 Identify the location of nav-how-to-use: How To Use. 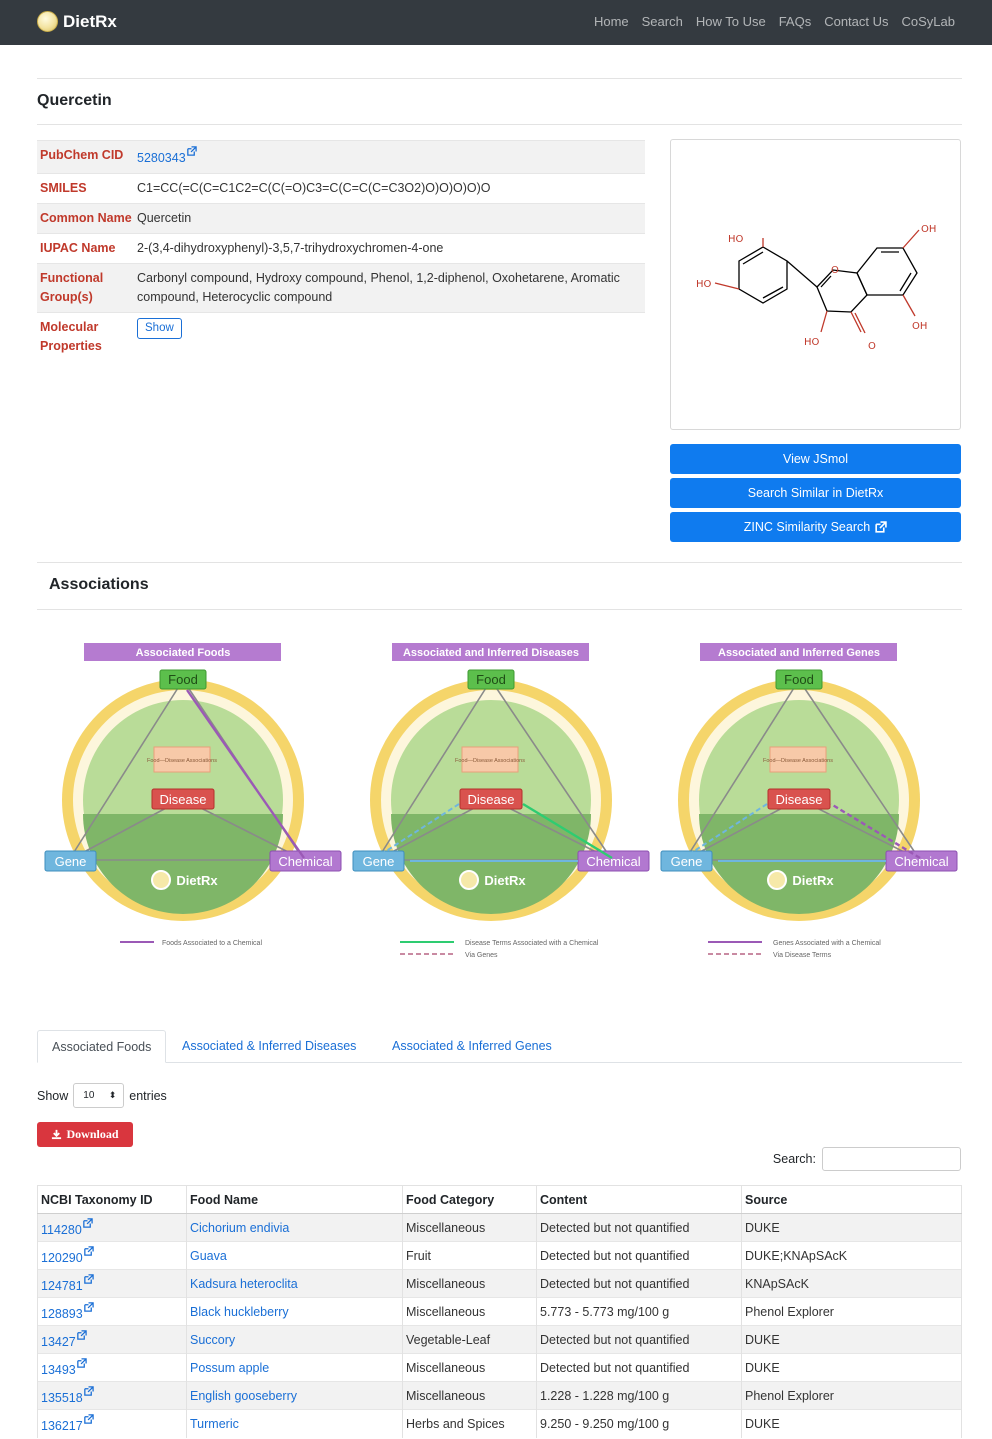
(731, 21).